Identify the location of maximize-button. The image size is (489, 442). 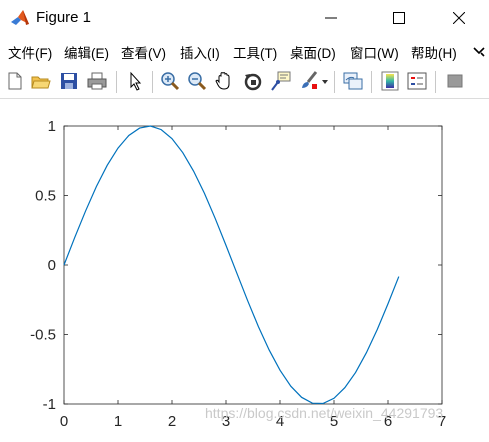
(399, 18).